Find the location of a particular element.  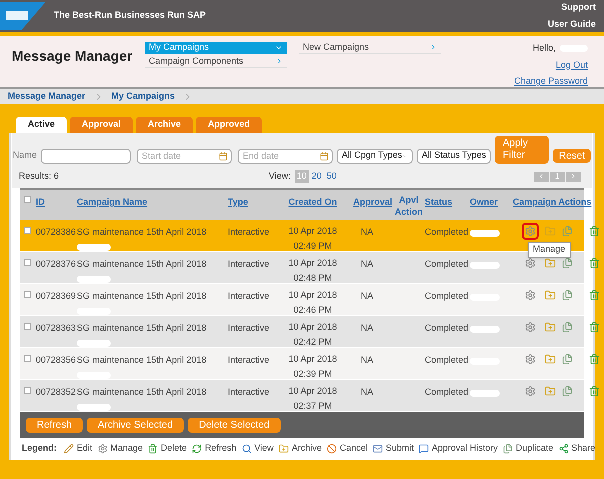

action-button: Archive Selected is located at coordinates (135, 425).